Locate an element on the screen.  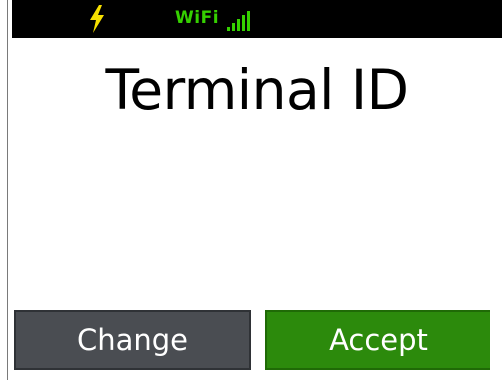
signal-bars-icon is located at coordinates (238, 21).